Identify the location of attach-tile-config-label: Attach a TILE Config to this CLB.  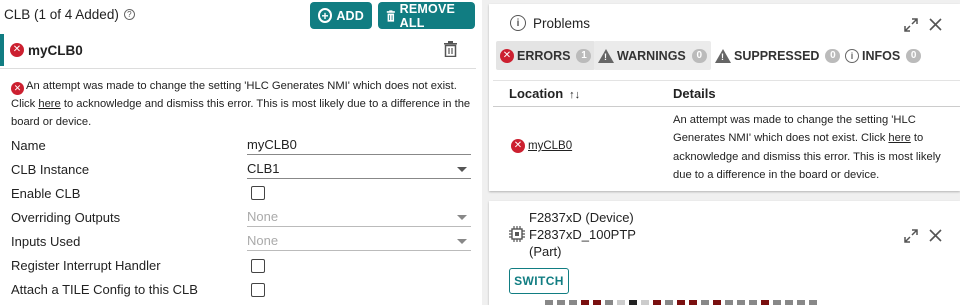
(104, 289).